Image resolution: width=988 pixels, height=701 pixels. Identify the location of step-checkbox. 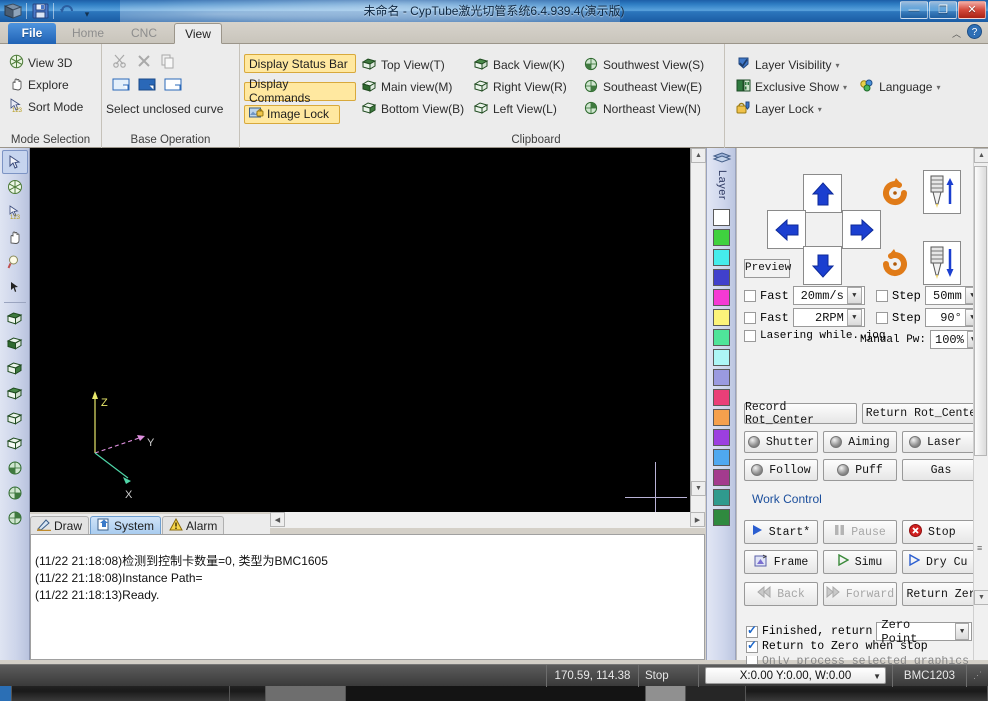
(882, 295).